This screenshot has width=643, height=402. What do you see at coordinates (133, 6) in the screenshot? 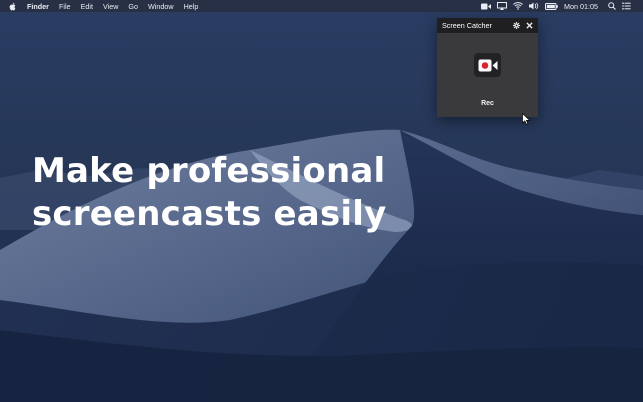
I see `menu-go: Go` at bounding box center [133, 6].